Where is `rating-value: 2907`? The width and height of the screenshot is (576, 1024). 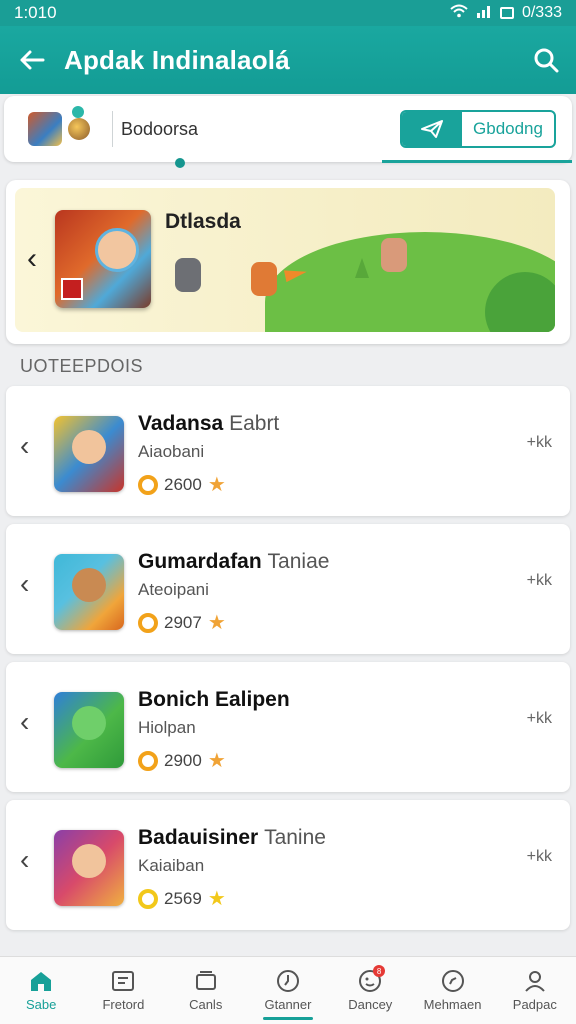
rating-value: 2907 is located at coordinates (183, 622).